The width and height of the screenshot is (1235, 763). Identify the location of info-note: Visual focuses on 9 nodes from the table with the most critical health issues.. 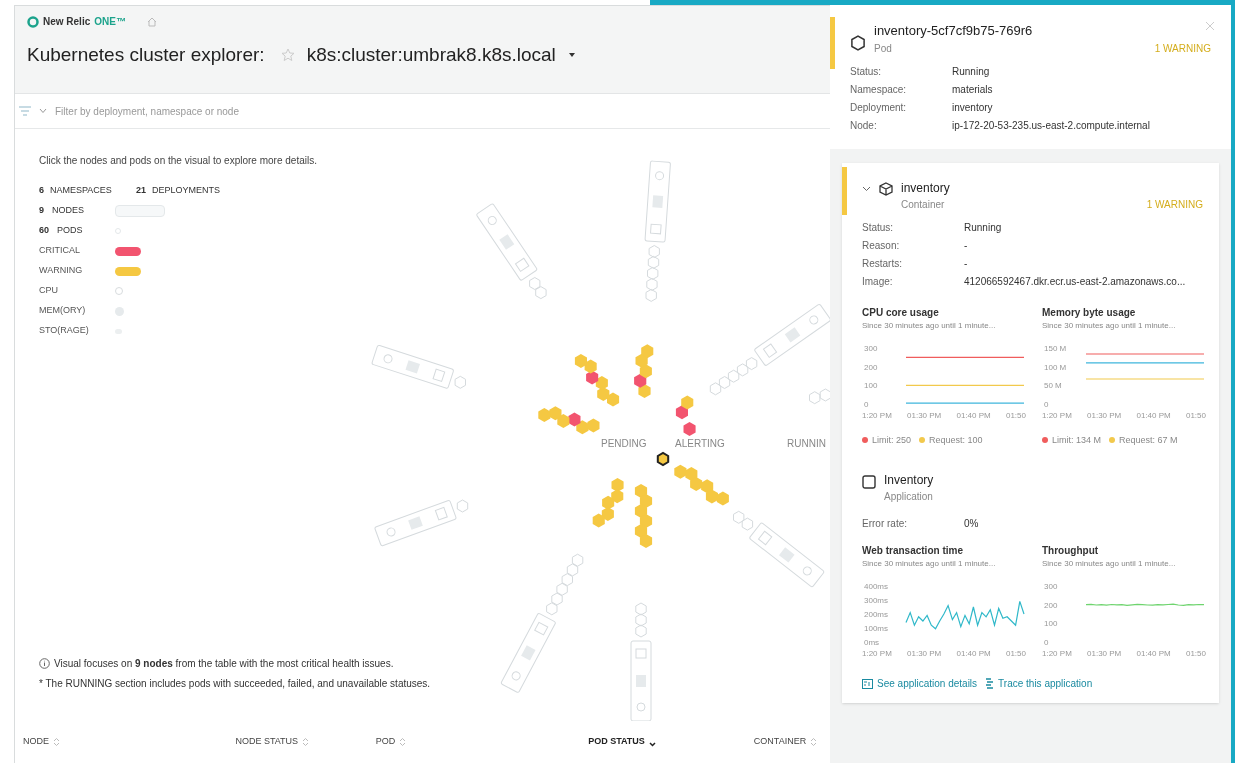
(224, 664).